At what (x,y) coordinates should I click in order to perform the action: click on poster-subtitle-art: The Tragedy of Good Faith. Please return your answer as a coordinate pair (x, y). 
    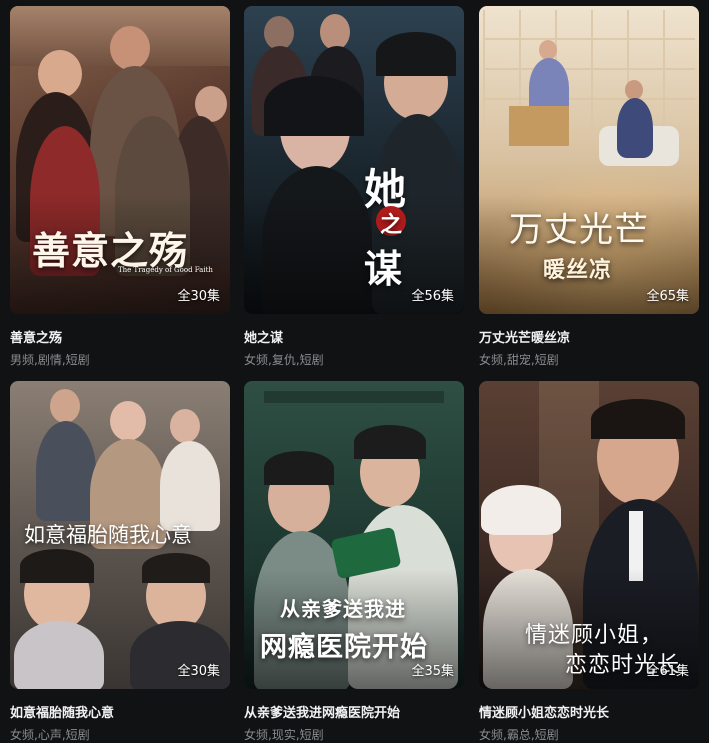
    Looking at the image, I should click on (165, 270).